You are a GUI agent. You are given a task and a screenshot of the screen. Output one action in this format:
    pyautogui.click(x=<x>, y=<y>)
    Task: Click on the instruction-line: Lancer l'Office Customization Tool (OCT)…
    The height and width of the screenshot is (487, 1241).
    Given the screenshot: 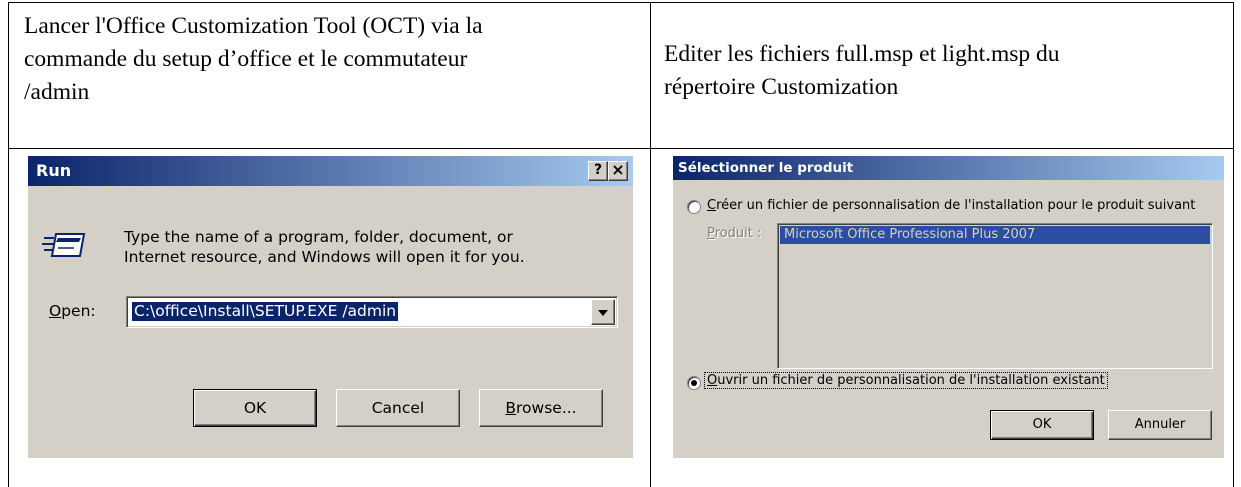 What is the action you would take?
    pyautogui.click(x=253, y=26)
    